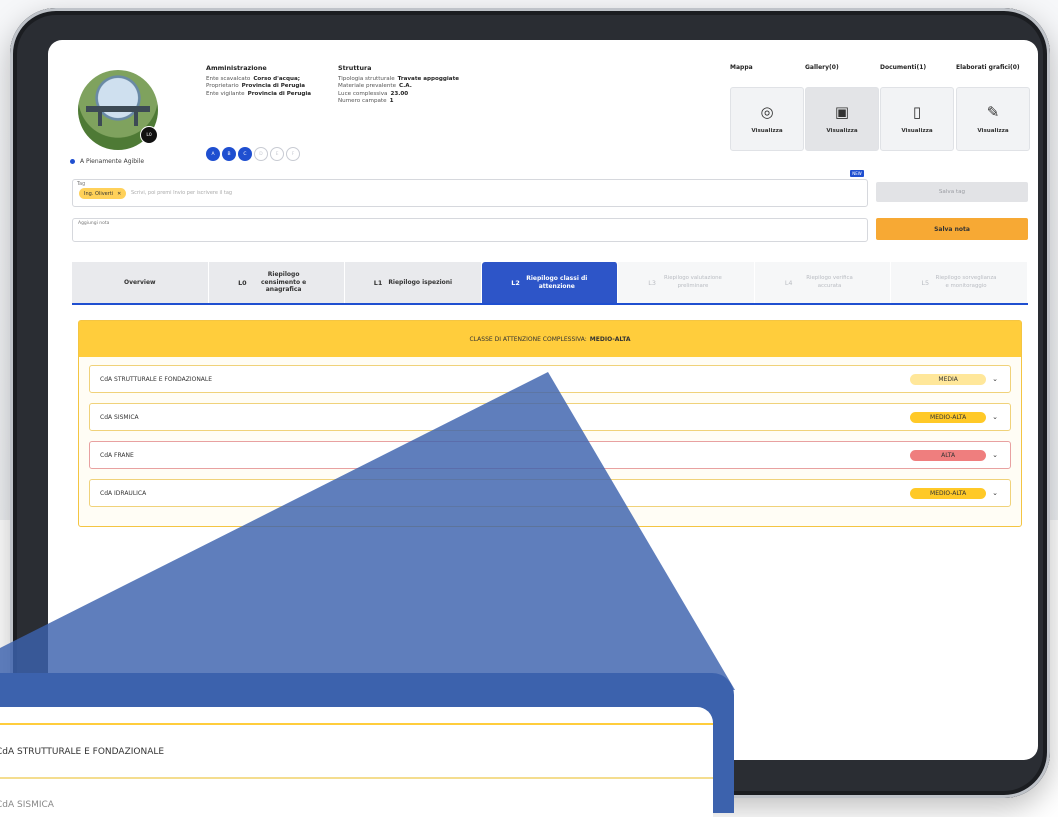 This screenshot has width=1058, height=817. What do you see at coordinates (27, 805) in the screenshot?
I see `zoom-row-label: CdA SISMICA` at bounding box center [27, 805].